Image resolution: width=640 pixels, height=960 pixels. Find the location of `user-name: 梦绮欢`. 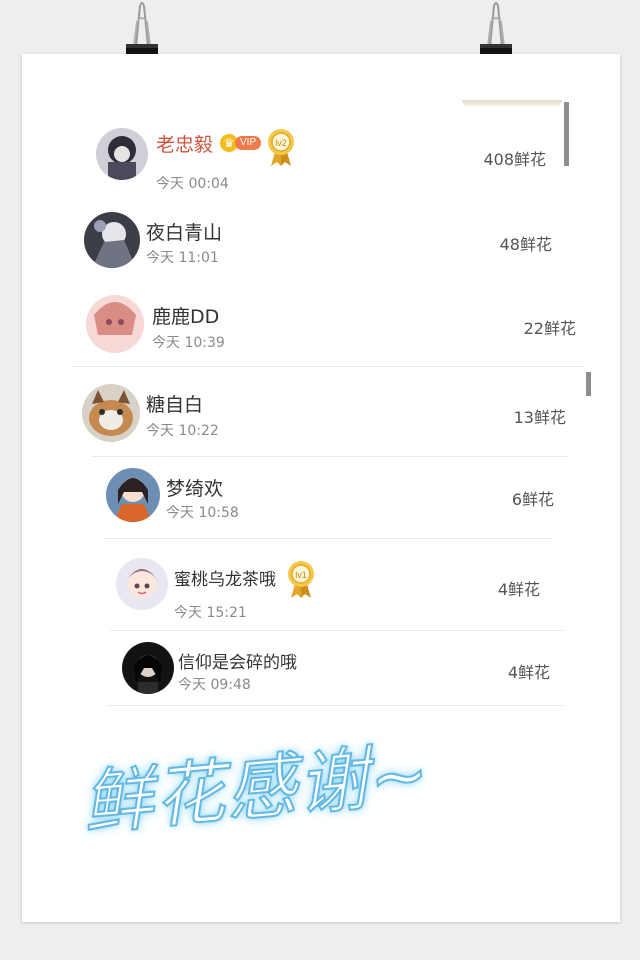

user-name: 梦绮欢 is located at coordinates (194, 487).